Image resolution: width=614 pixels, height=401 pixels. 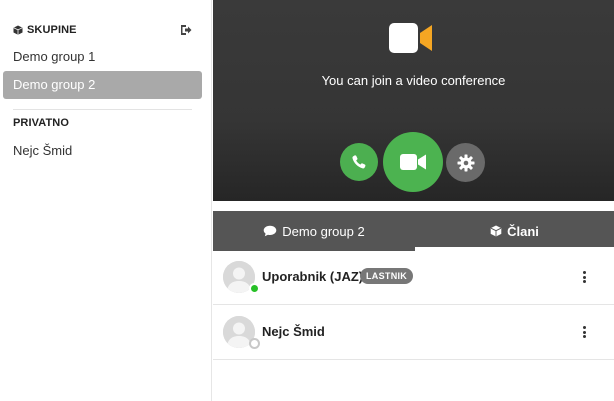 What do you see at coordinates (186, 30) in the screenshot?
I see `logout-icon` at bounding box center [186, 30].